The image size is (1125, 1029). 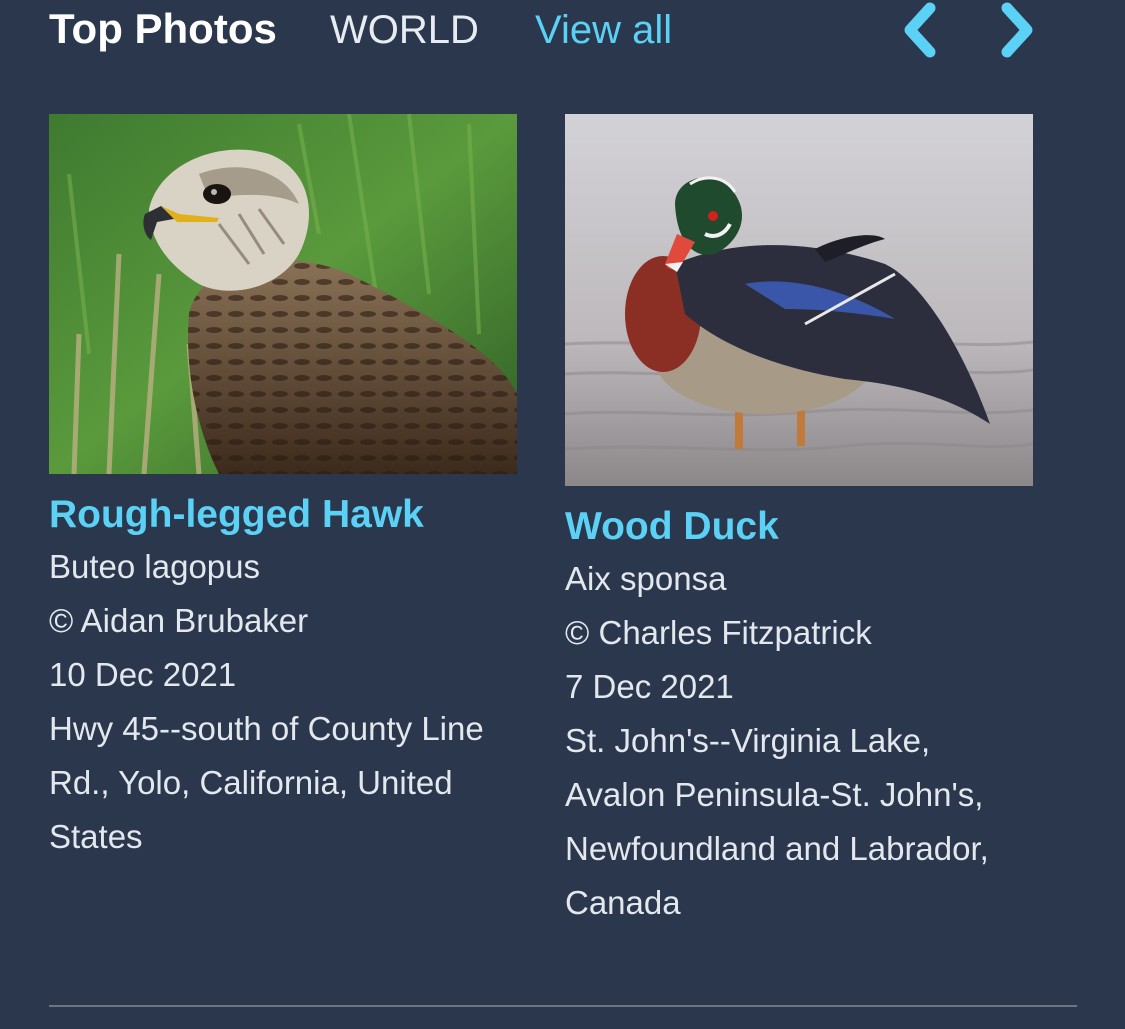 I want to click on photo-credit: © Charles Fitzpatrick, so click(x=718, y=632).